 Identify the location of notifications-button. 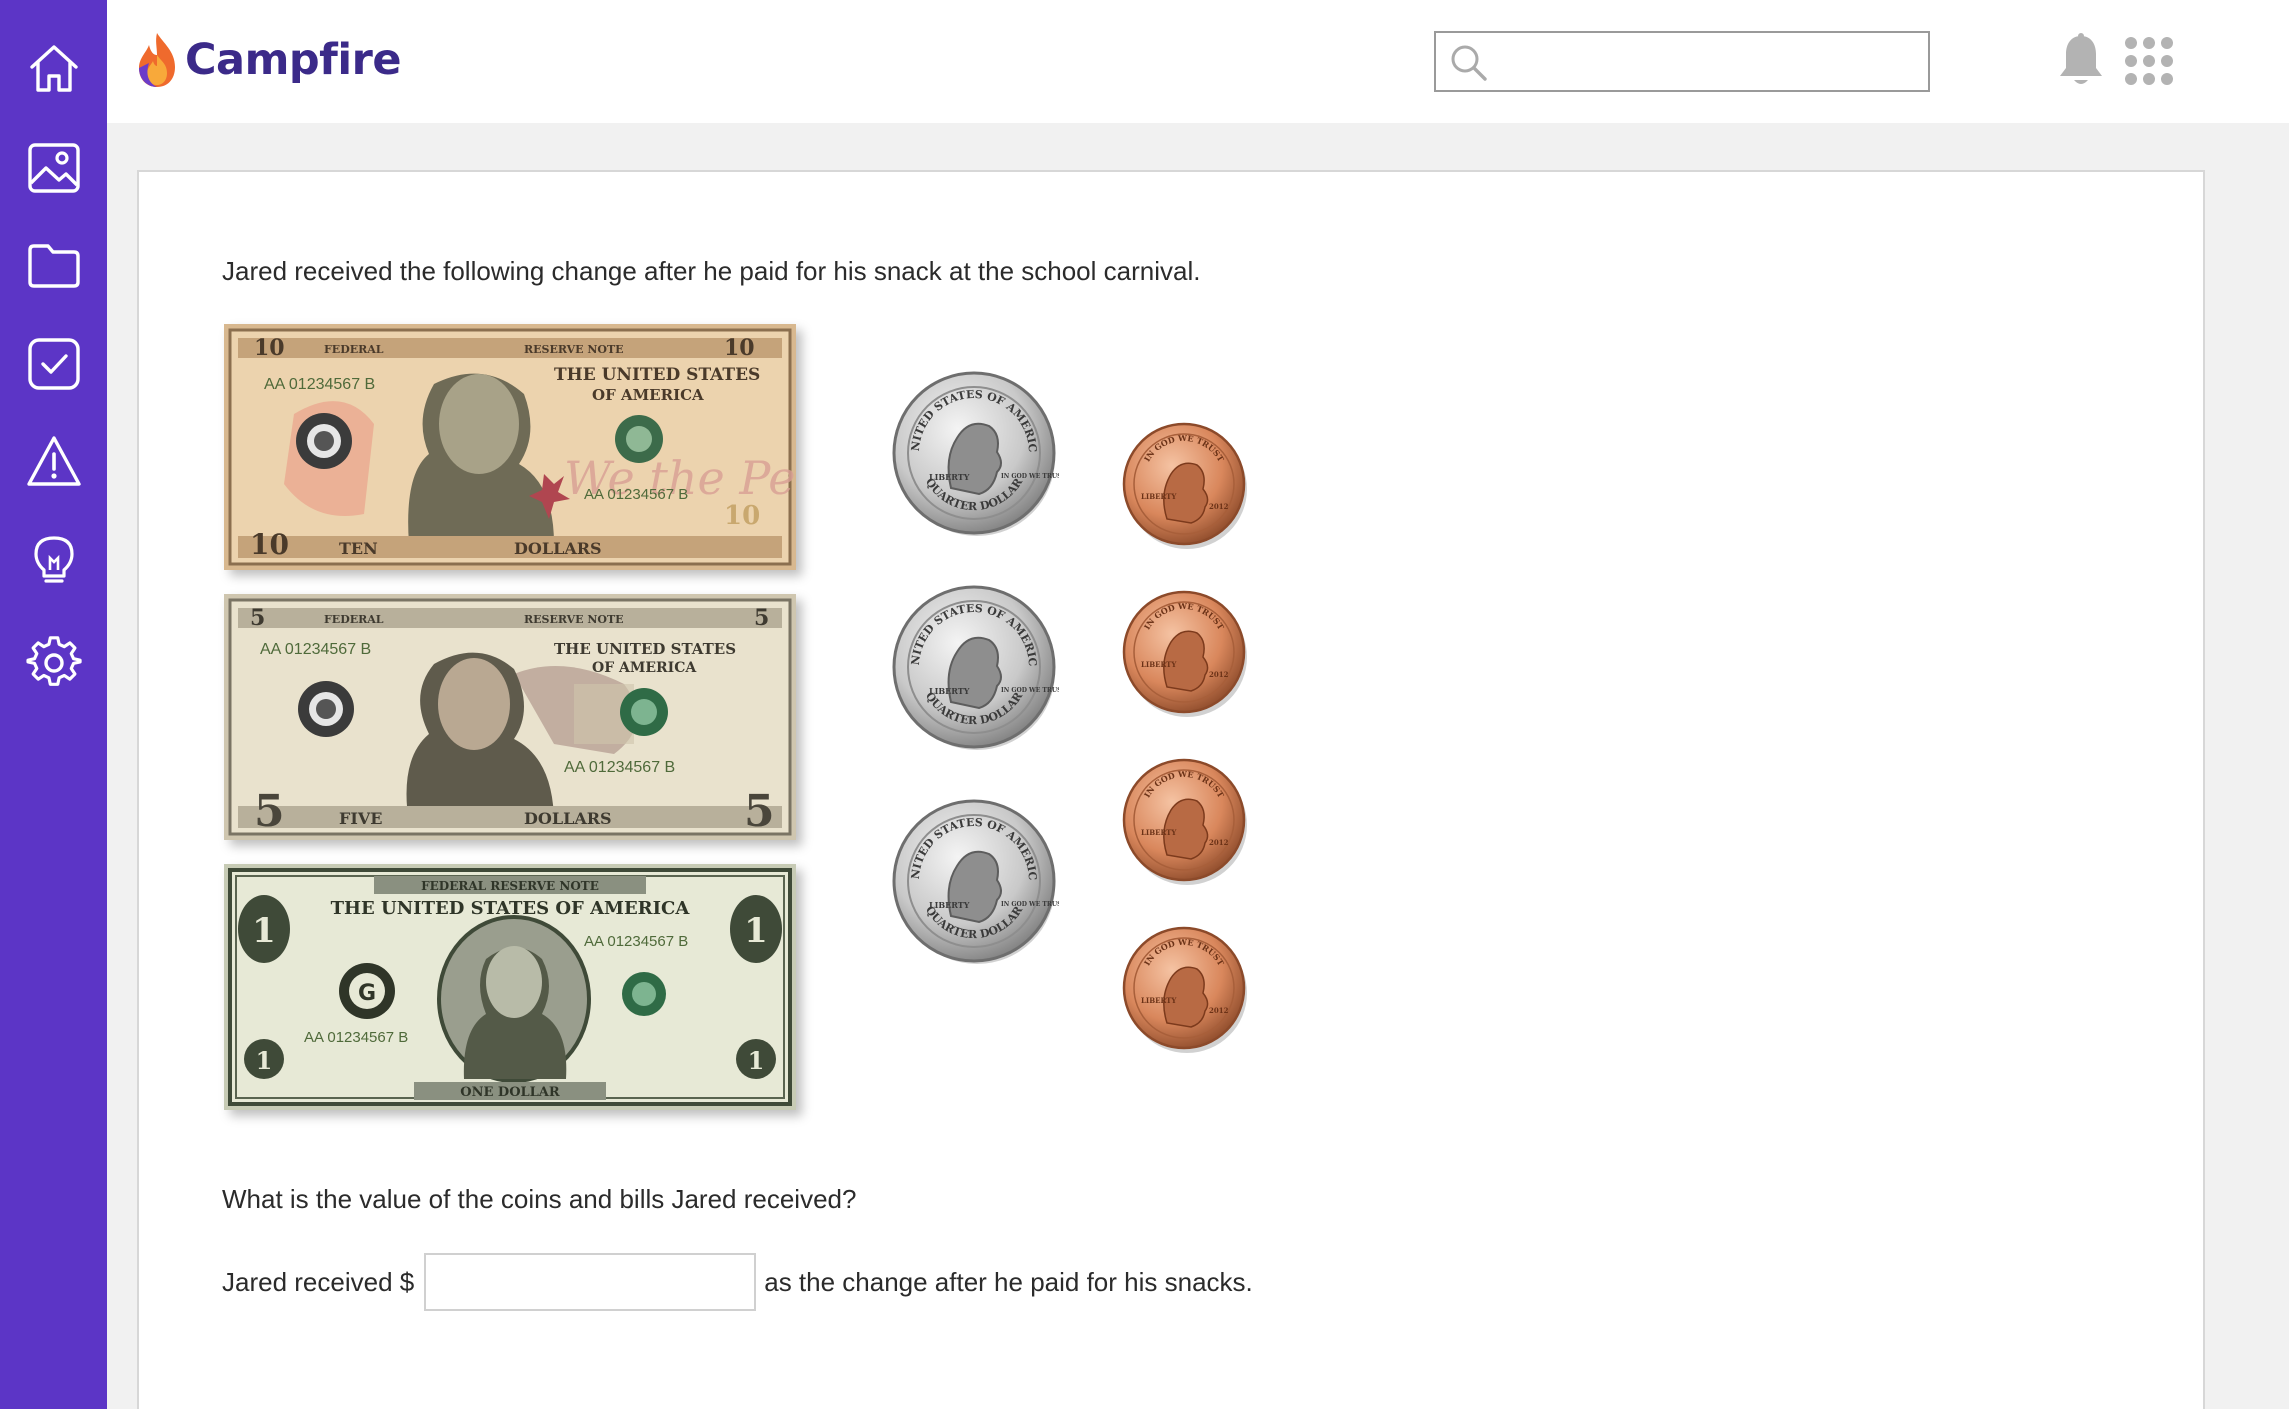
(2081, 61).